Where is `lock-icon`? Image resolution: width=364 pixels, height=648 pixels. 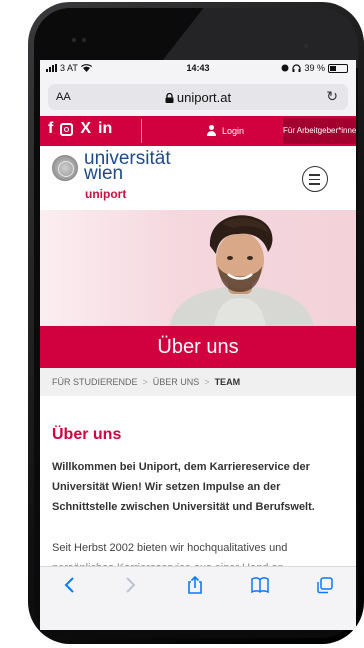 lock-icon is located at coordinates (169, 97).